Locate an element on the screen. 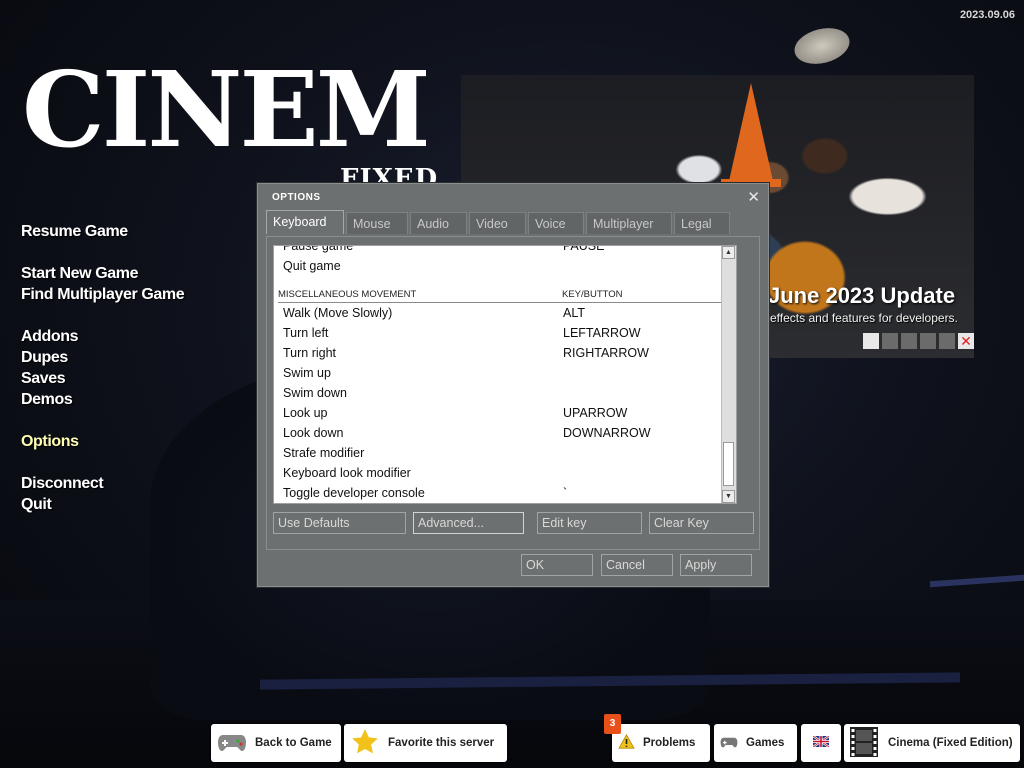  tab-voice: Voice is located at coordinates (556, 223).